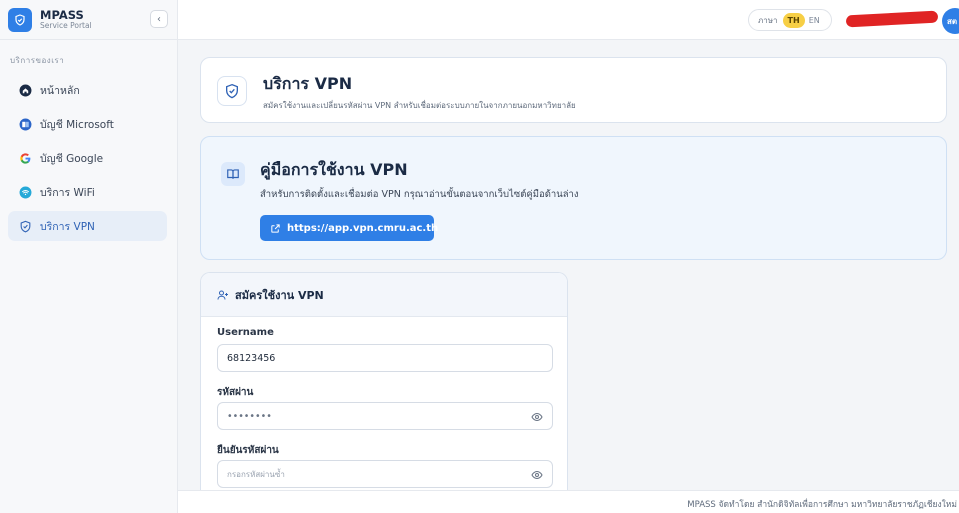 The width and height of the screenshot is (959, 513). I want to click on shield-logo-icon, so click(20, 19).